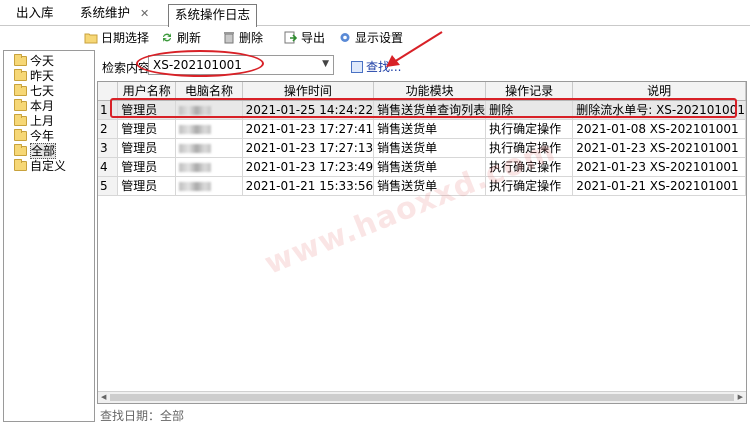 This screenshot has height=427, width=750. Describe the element at coordinates (325, 64) in the screenshot. I see `chevron-down-icon: ▼` at that location.